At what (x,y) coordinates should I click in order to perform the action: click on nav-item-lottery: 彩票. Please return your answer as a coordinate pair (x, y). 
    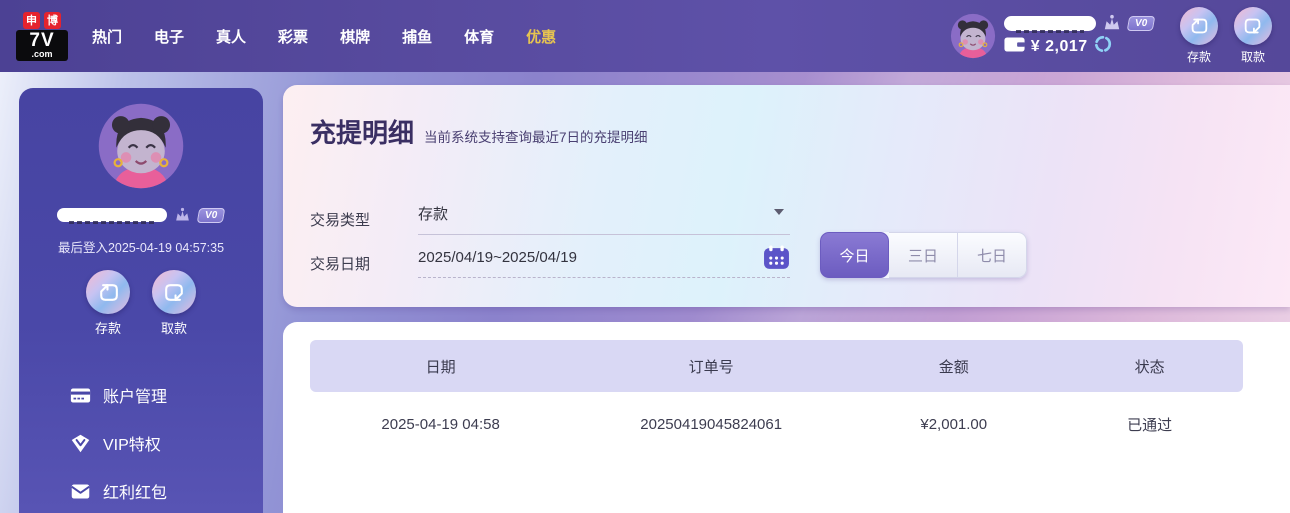
    Looking at the image, I should click on (293, 36).